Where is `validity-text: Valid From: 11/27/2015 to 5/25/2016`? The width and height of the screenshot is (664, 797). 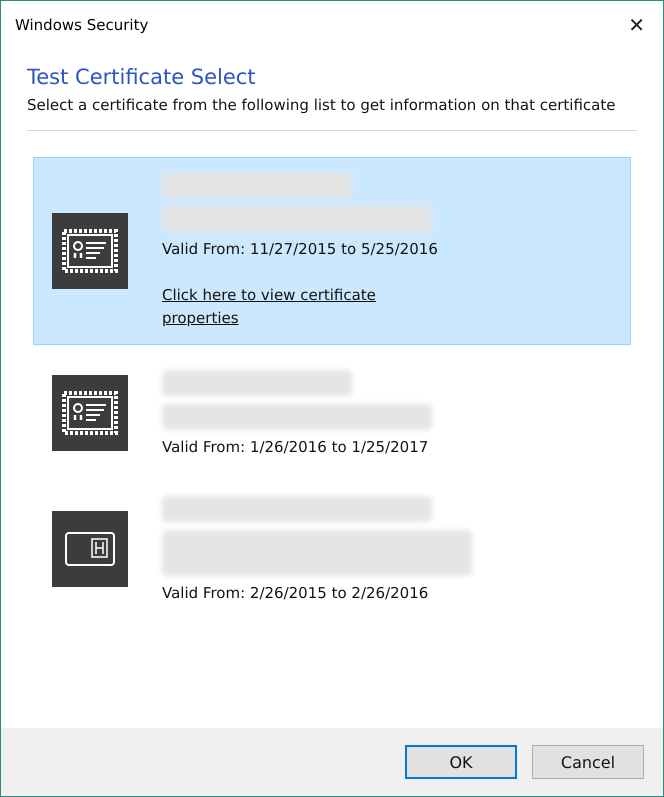 validity-text: Valid From: 11/27/2015 to 5/25/2016 is located at coordinates (300, 249).